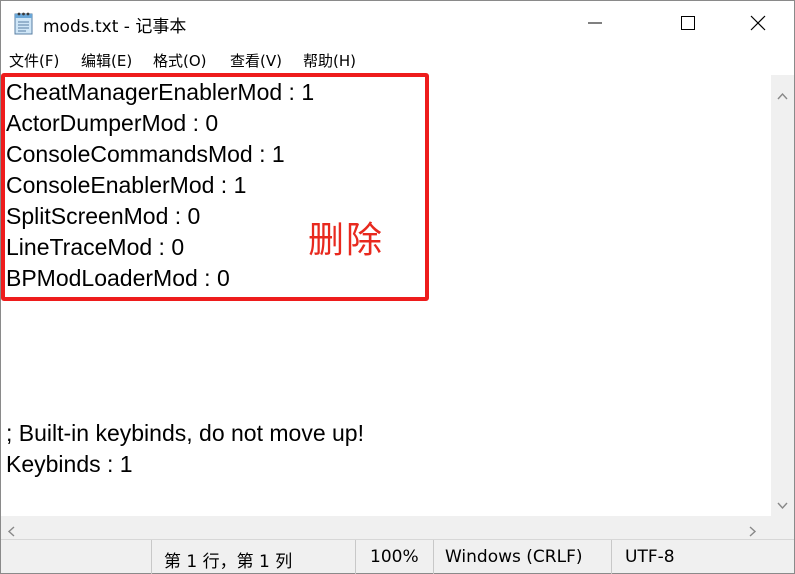 This screenshot has width=795, height=574. What do you see at coordinates (397, 23) in the screenshot?
I see `title-bar: mods.txt - 记事本` at bounding box center [397, 23].